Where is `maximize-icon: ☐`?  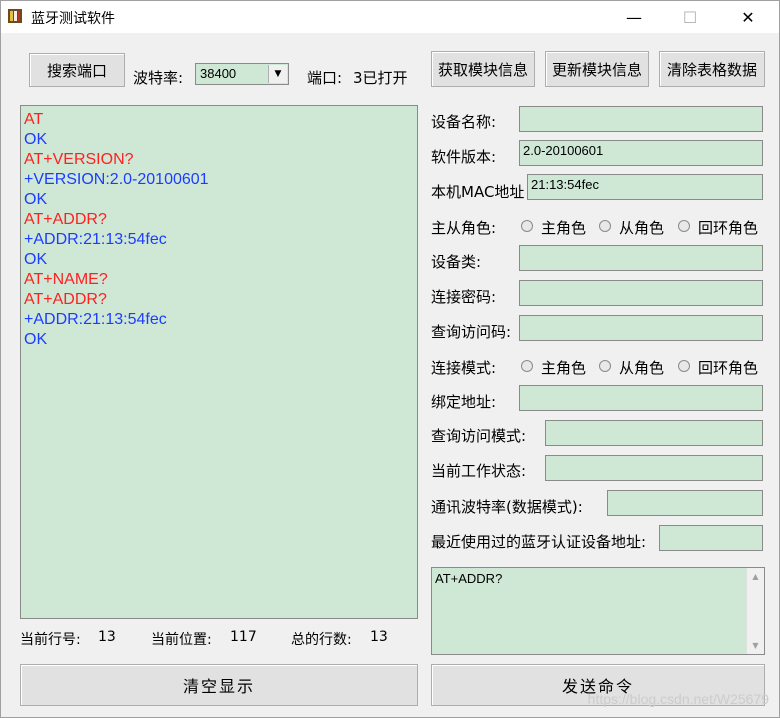
maximize-icon: ☐ is located at coordinates (690, 17).